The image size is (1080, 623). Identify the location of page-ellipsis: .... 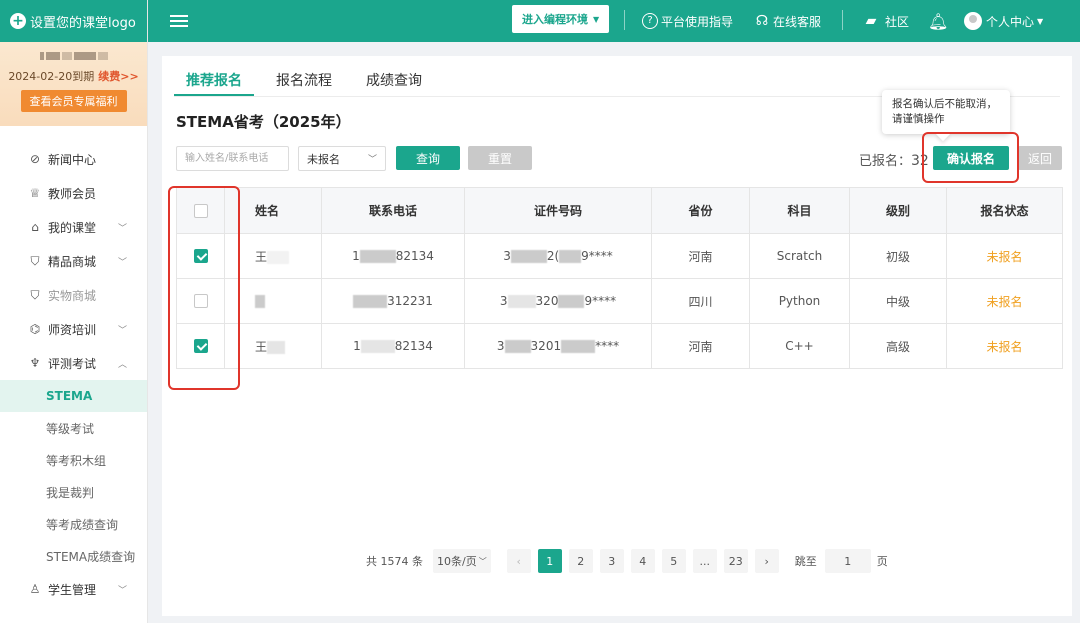
(704, 561).